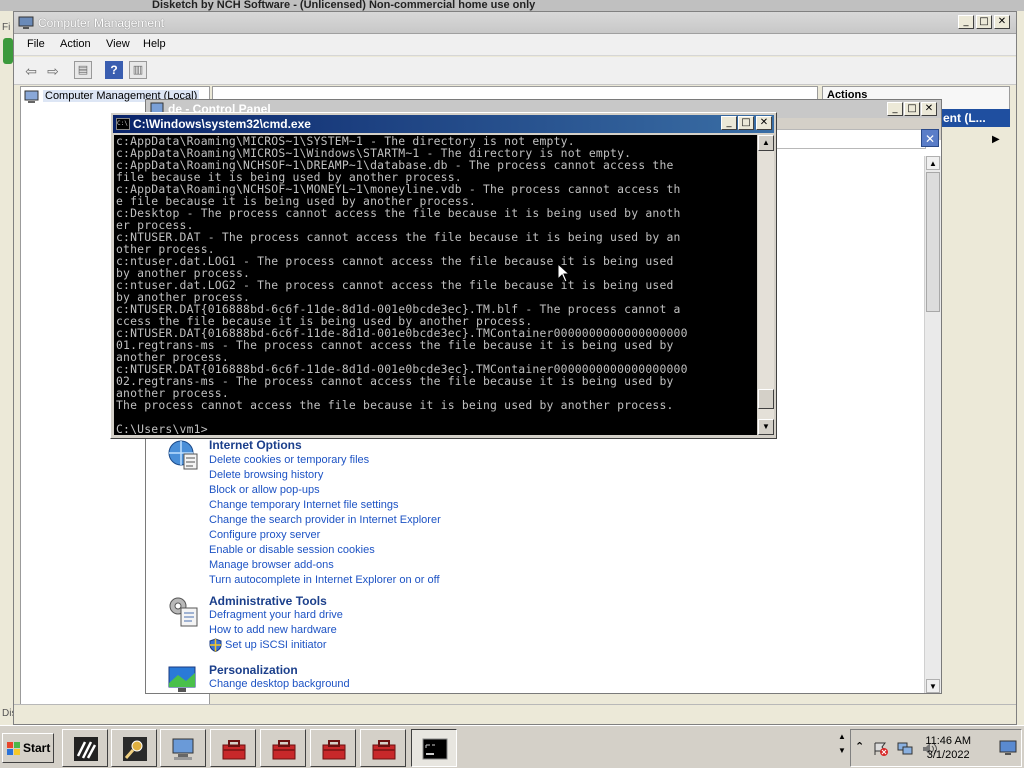 The height and width of the screenshot is (768, 1024). I want to click on cp-section-title: Personalization, so click(253, 670).